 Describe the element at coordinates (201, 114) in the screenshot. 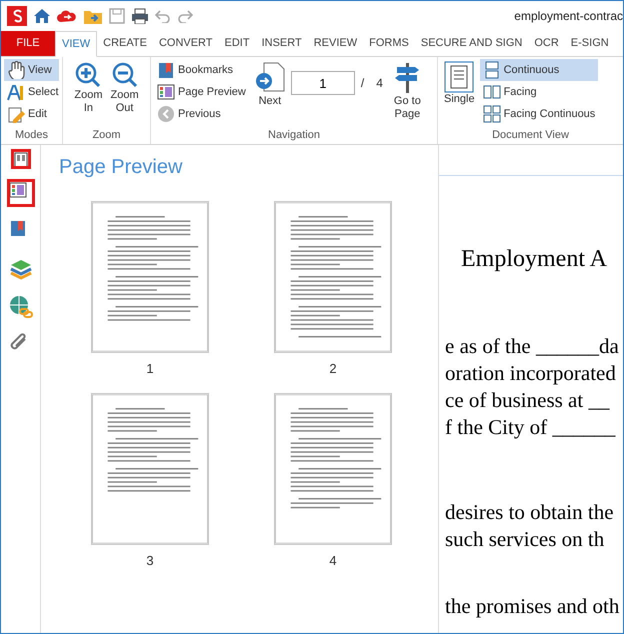

I see `nav-button: Previous` at that location.